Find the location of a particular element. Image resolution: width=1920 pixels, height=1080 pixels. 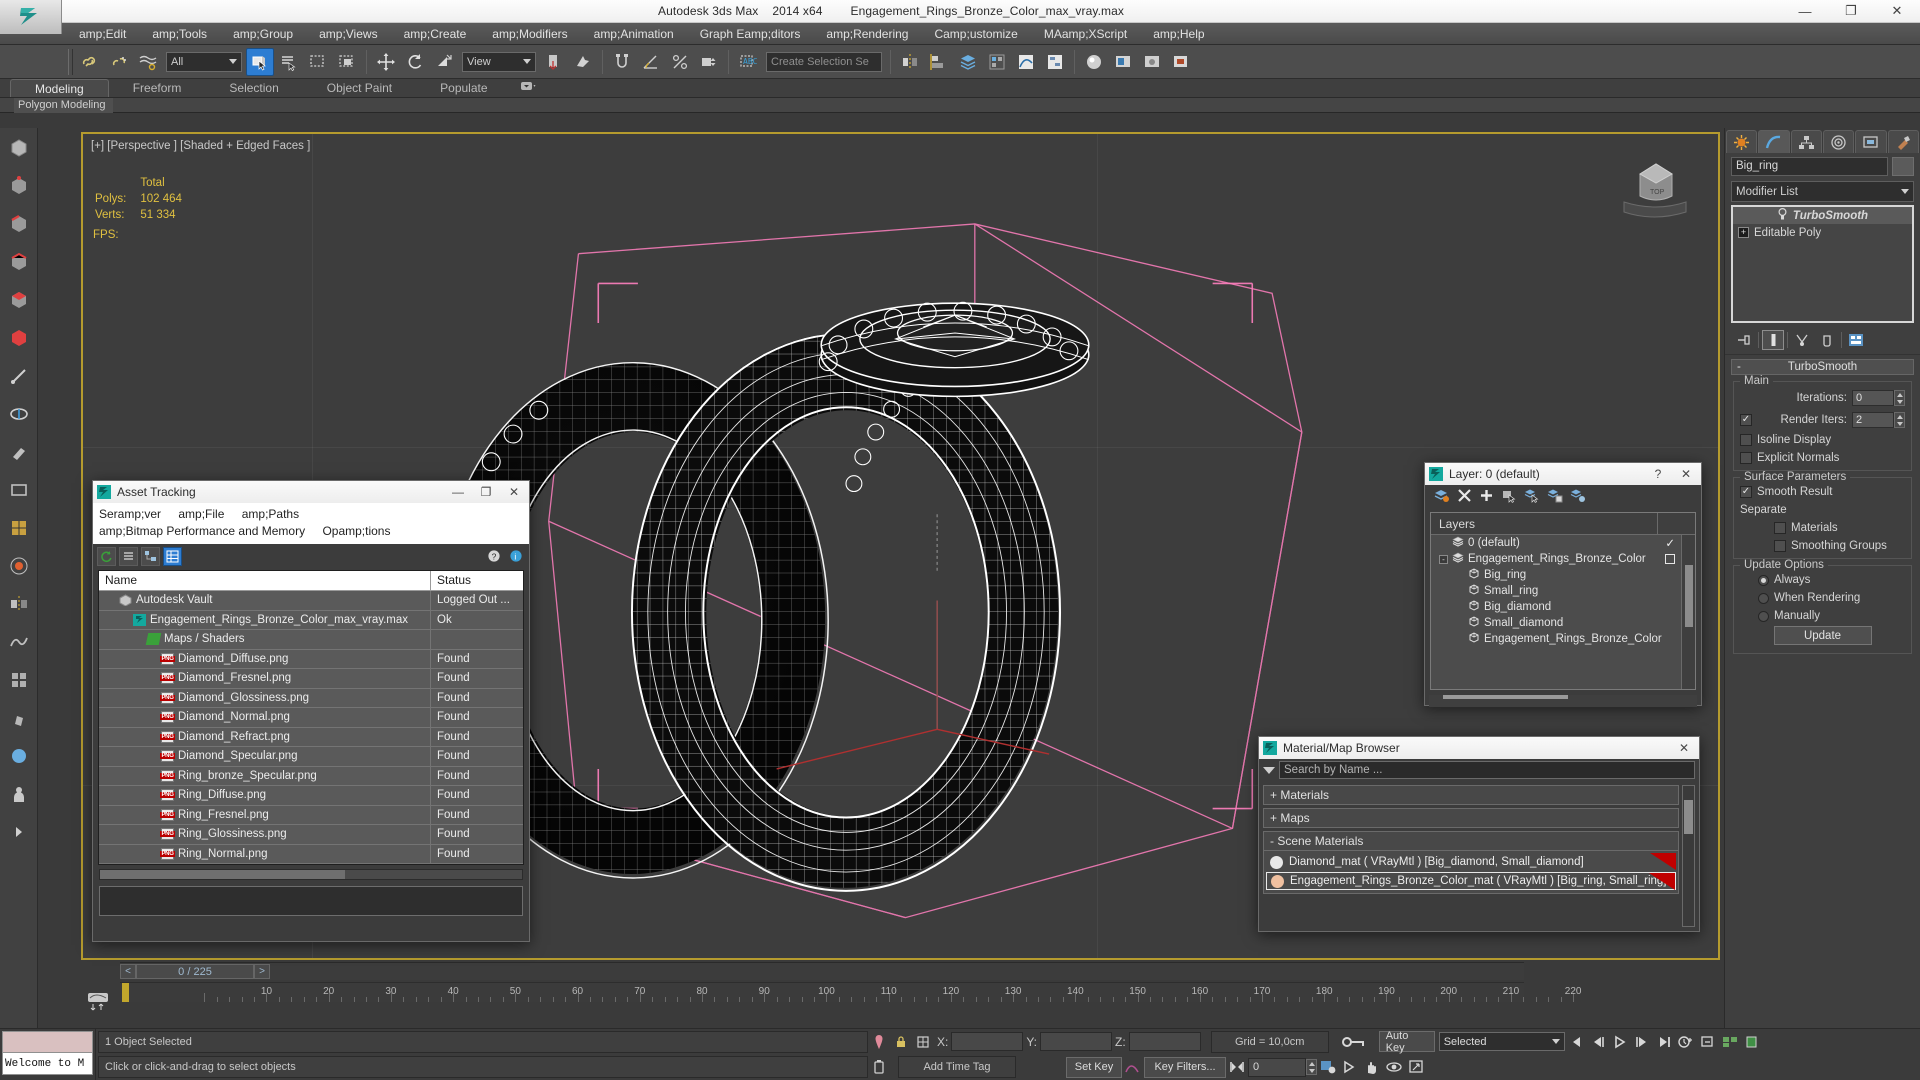

prev-frame-button: < is located at coordinates (128, 971).